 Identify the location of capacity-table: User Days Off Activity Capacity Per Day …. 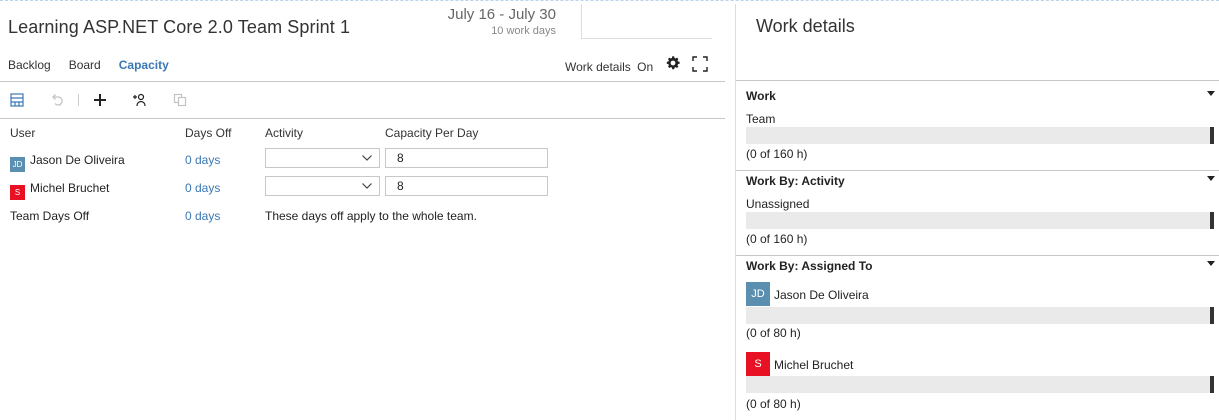
(367, 179).